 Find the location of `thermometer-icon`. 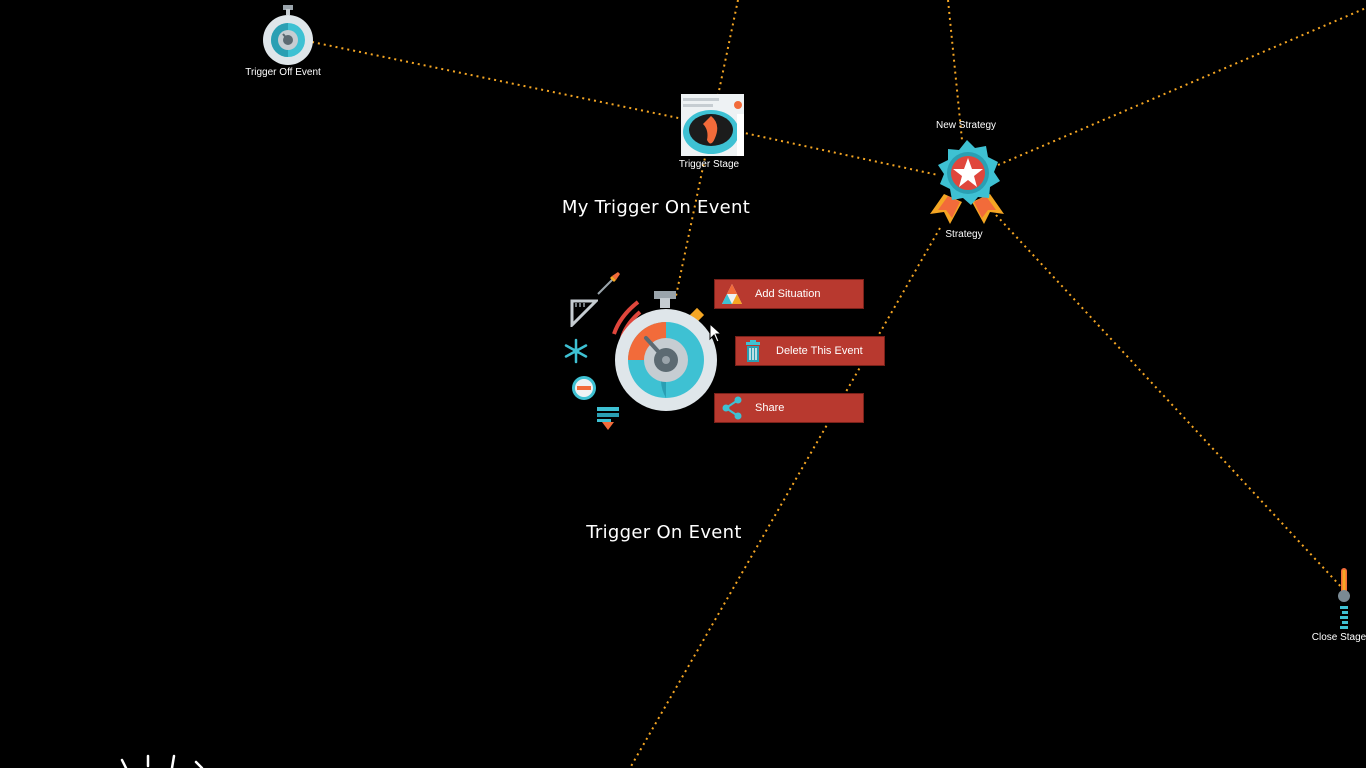

thermometer-icon is located at coordinates (1344, 598).